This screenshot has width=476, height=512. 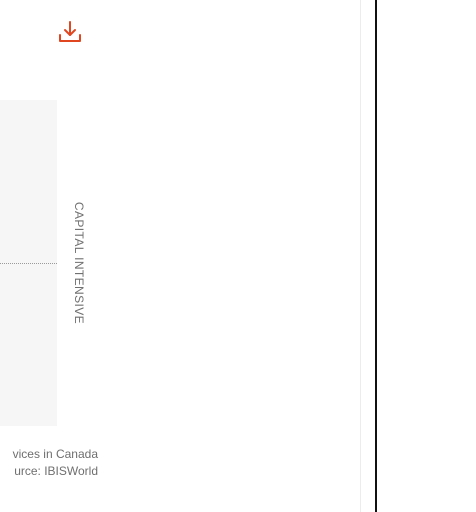 I want to click on panel-border, so click(x=360, y=256).